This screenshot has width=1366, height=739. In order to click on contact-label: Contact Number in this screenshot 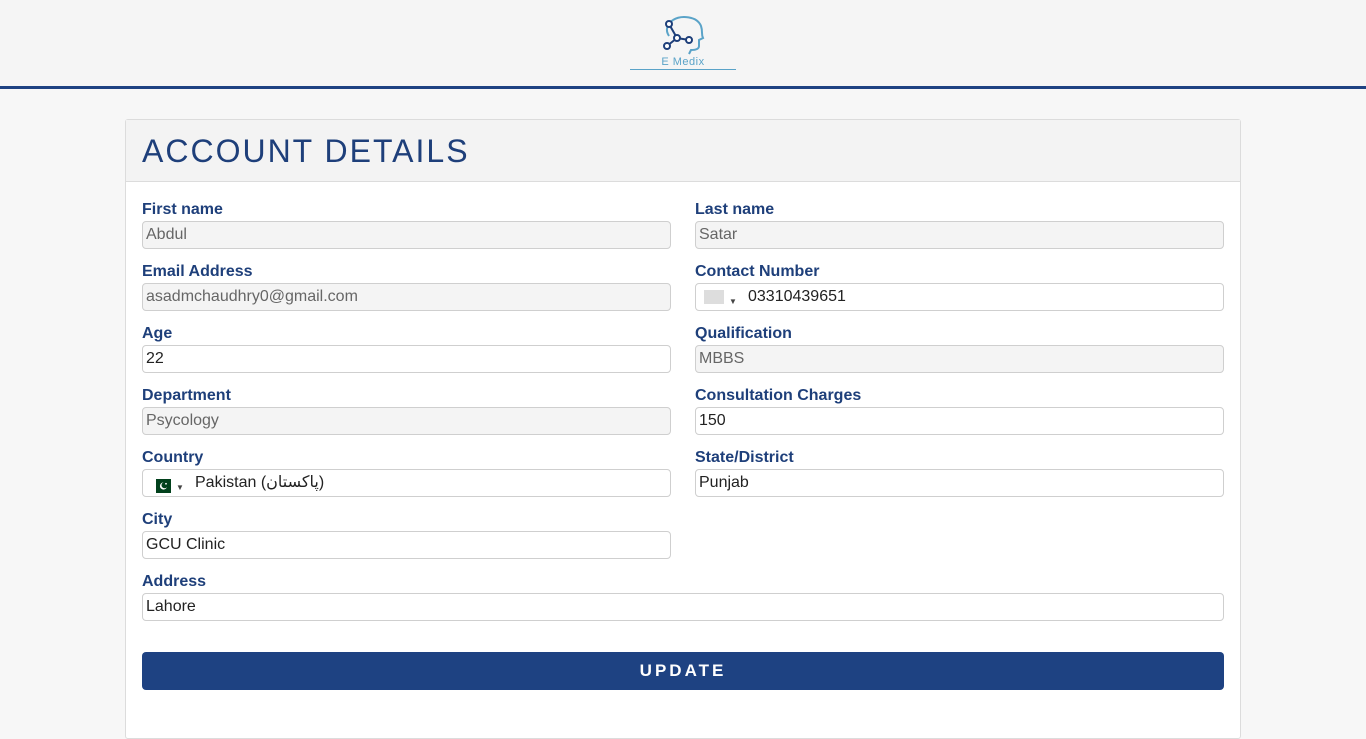, I will do `click(757, 271)`.